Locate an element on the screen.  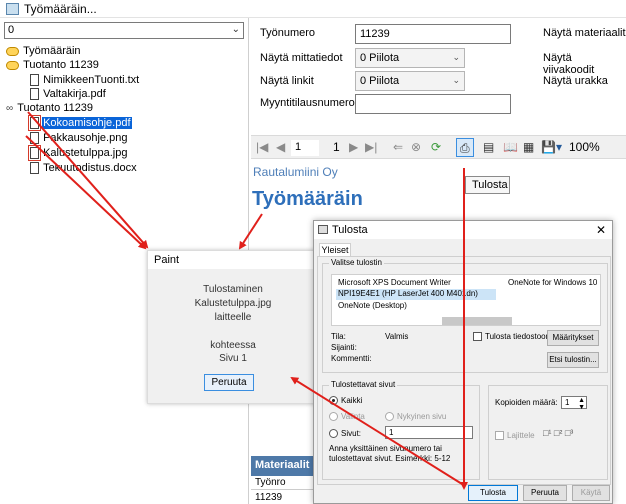
pages-input-value: 1 is located at coordinates (391, 432).